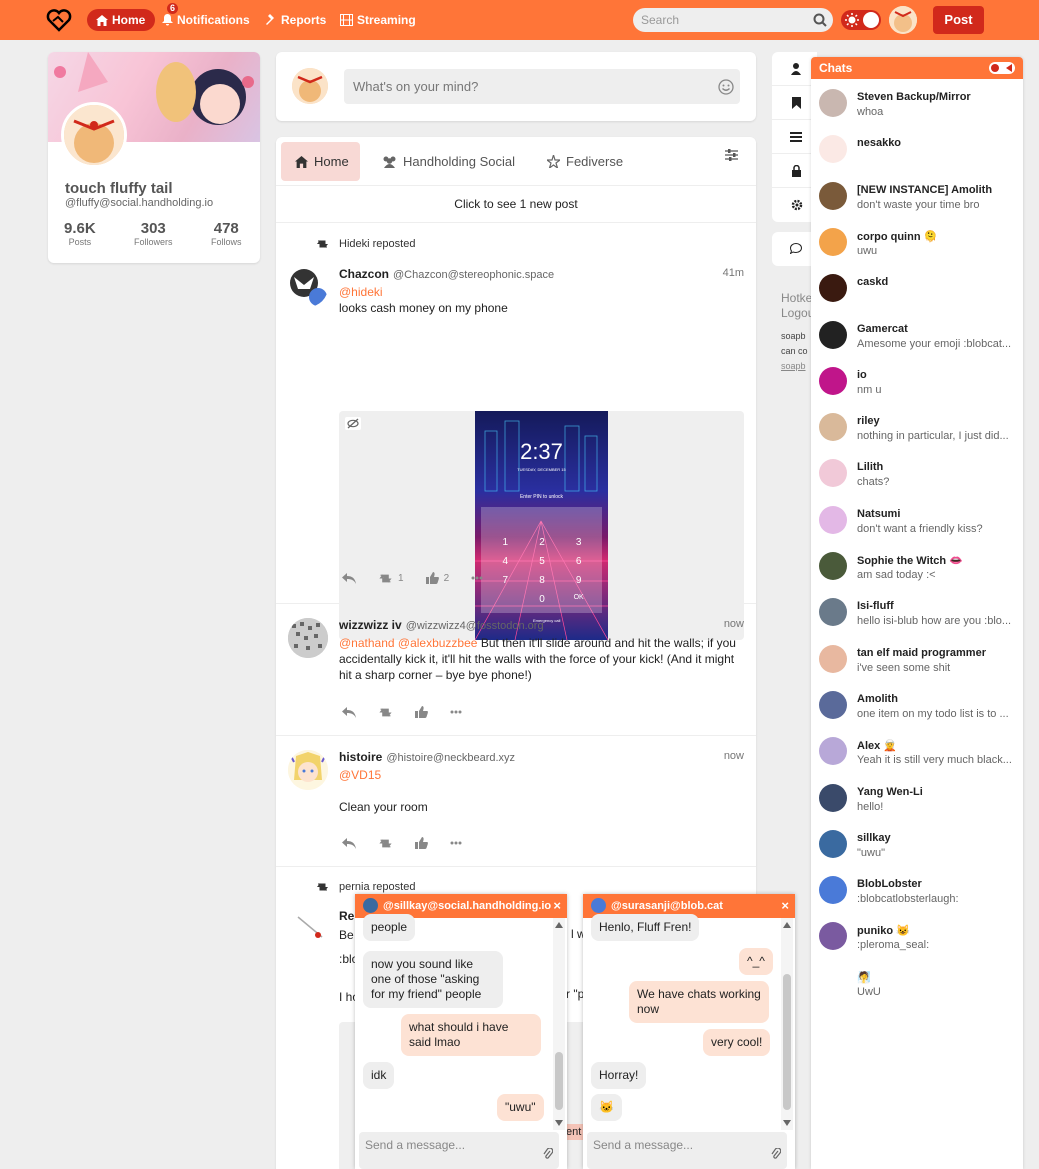 The height and width of the screenshot is (1169, 1039). I want to click on composer-input: What's on your mind?, so click(542, 86).